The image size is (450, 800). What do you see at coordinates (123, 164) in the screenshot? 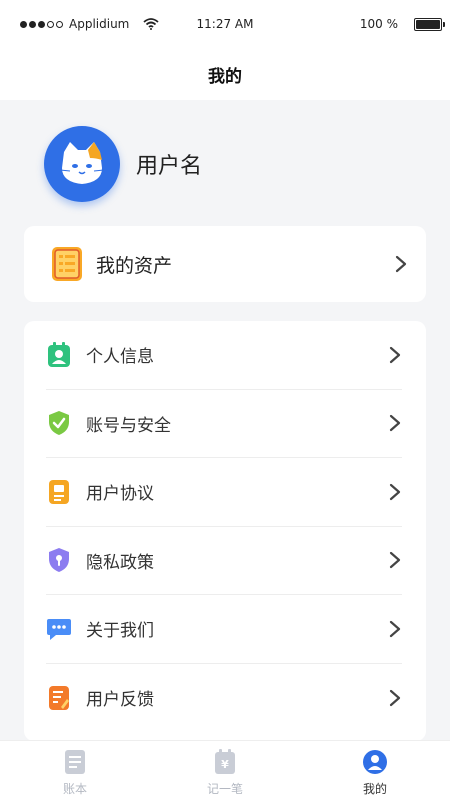
I see `profile-header: 用户名` at bounding box center [123, 164].